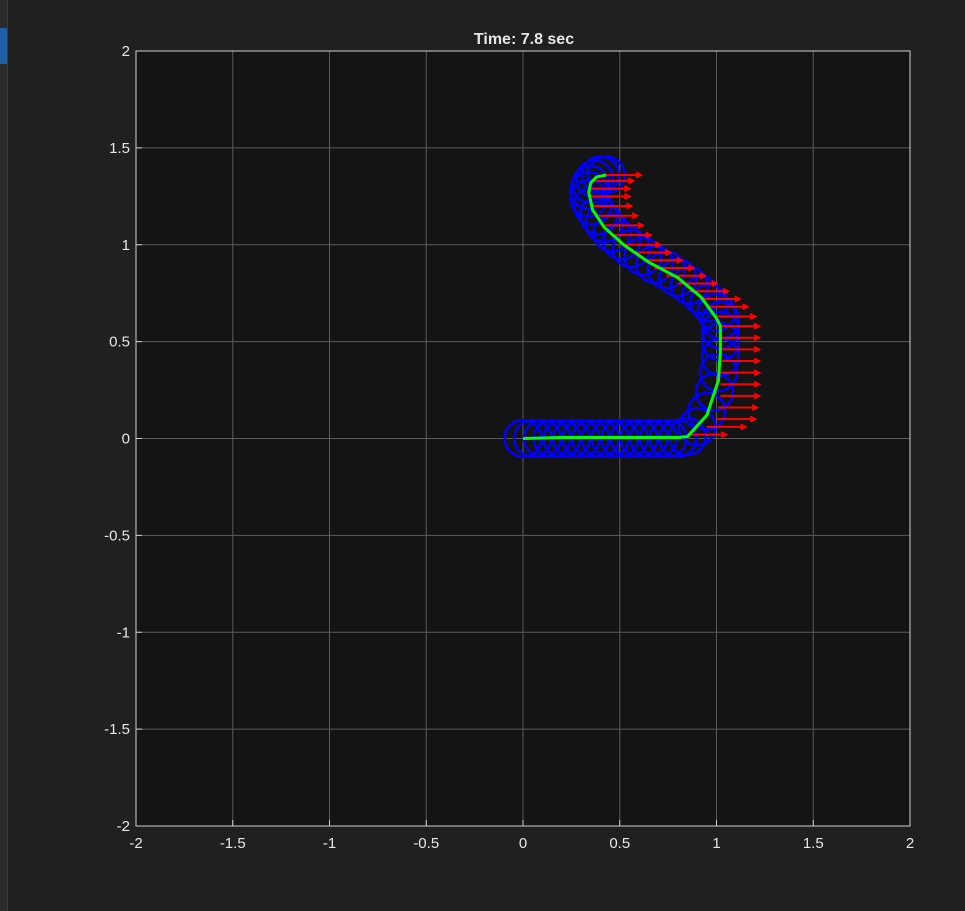 The width and height of the screenshot is (965, 911). I want to click on y-tick-label: -1, so click(123, 632).